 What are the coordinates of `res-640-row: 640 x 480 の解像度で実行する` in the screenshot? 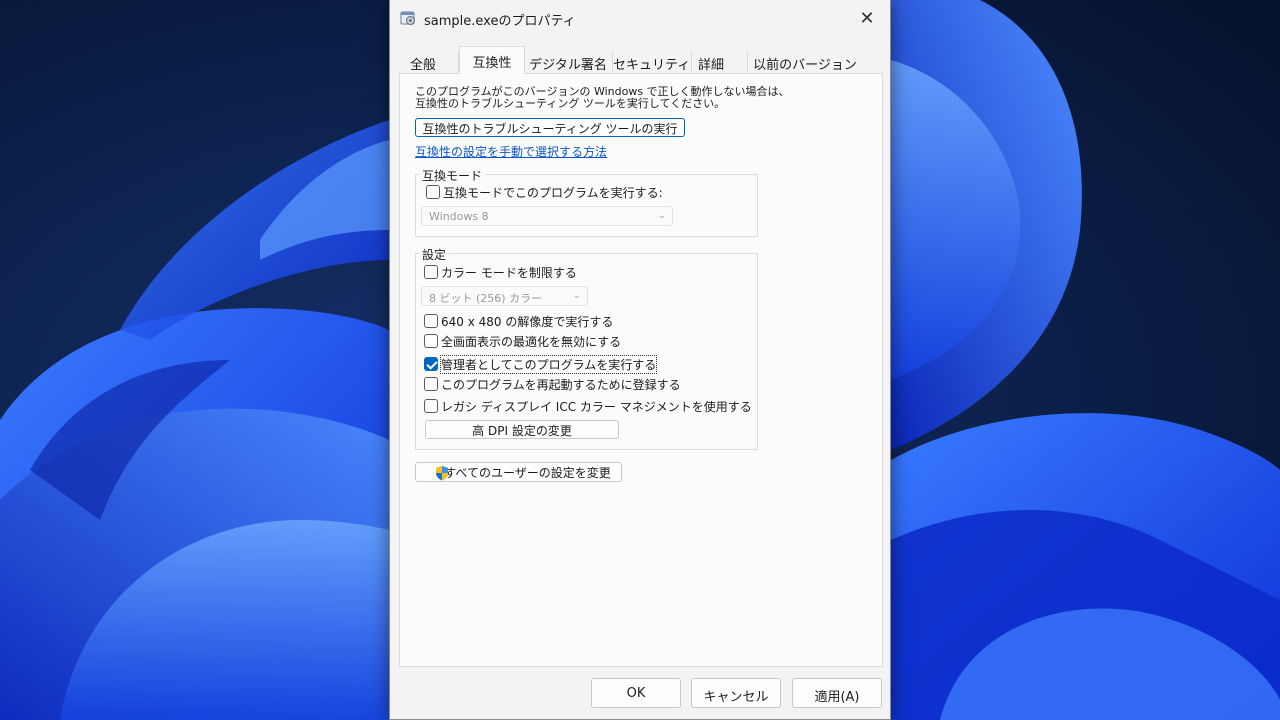 It's located at (518, 321).